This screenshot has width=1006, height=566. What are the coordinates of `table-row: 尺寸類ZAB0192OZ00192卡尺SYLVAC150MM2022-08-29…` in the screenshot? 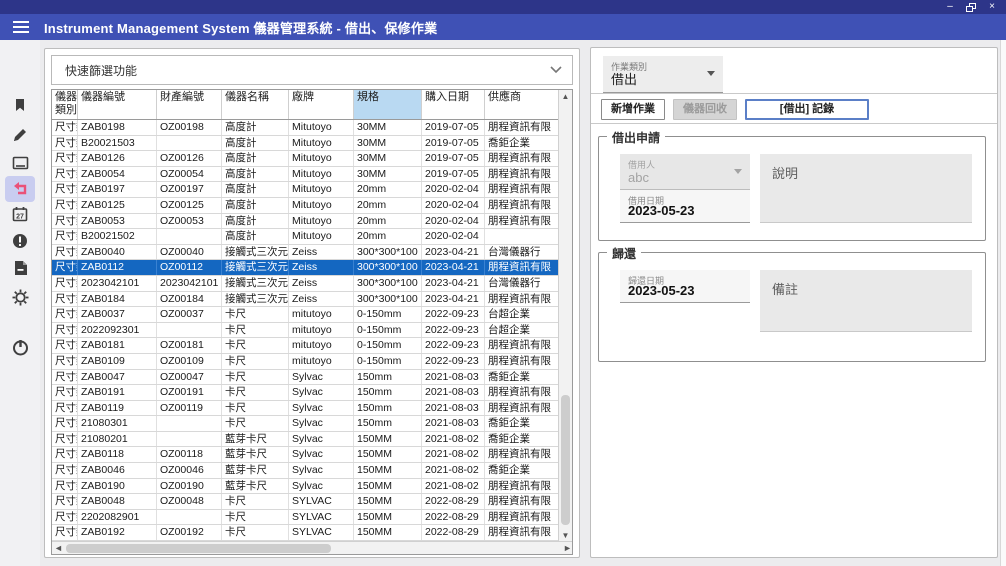 It's located at (312, 533).